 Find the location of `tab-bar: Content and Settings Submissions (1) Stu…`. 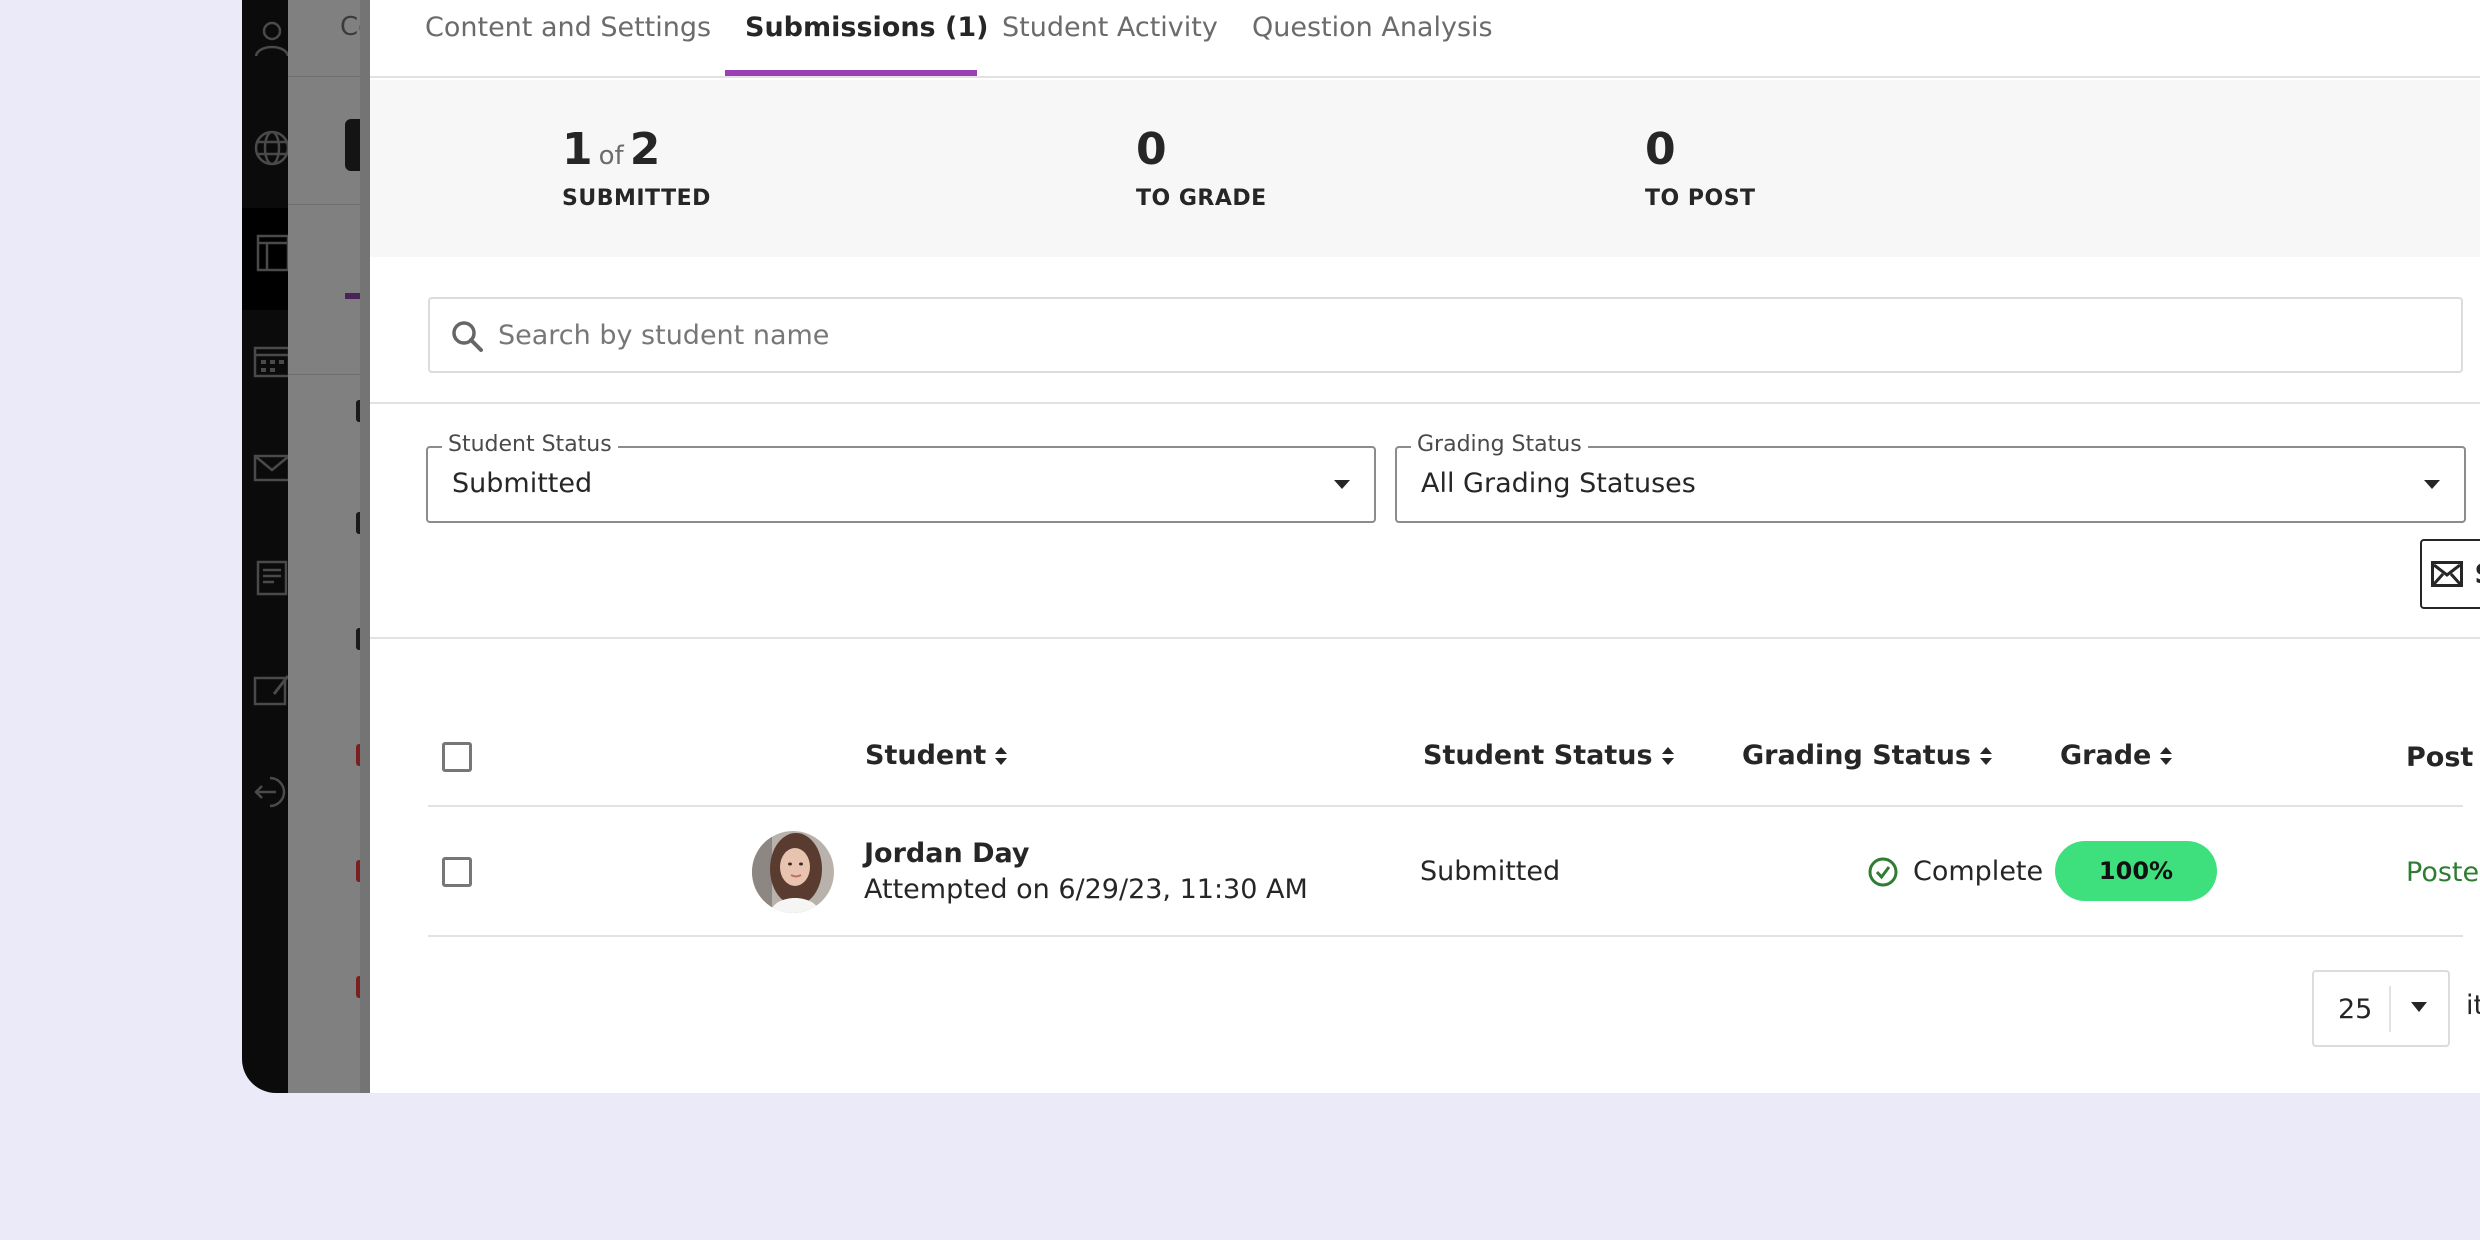

tab-bar: Content and Settings Submissions (1) Stu… is located at coordinates (1425, 39).